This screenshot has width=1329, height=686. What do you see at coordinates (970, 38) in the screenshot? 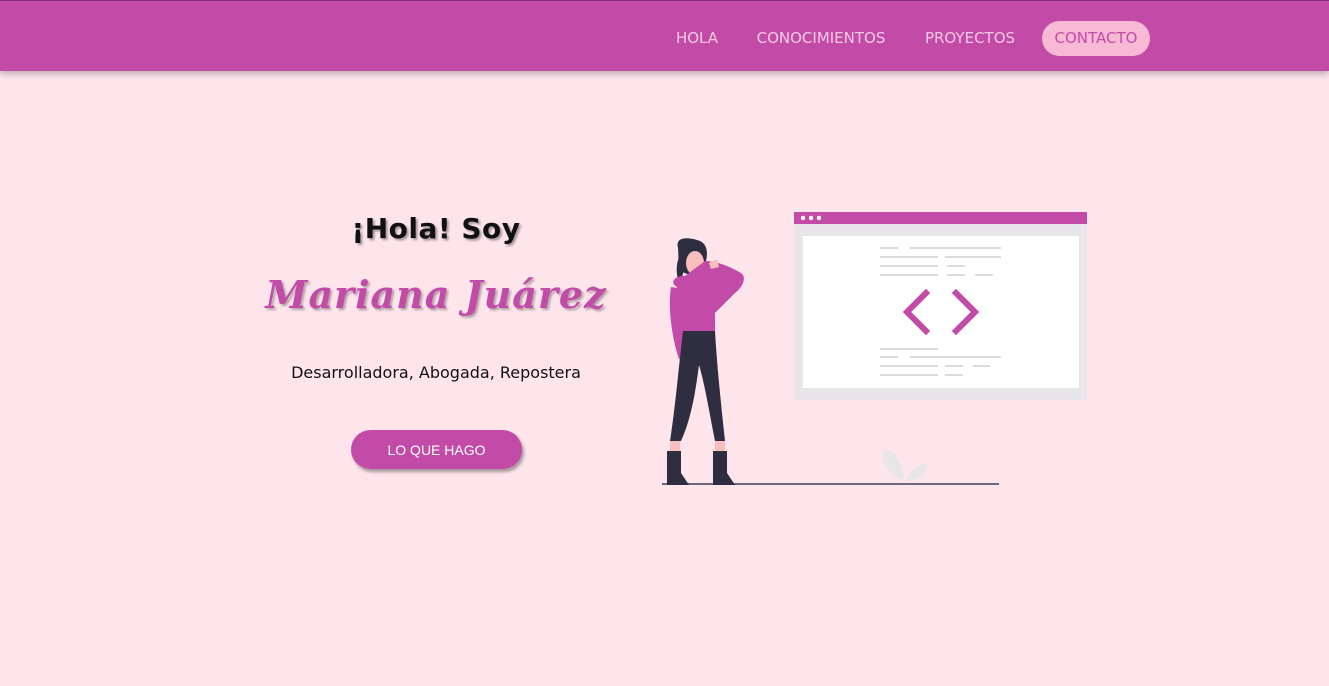
I see `nav-link-proyectos: PROYECTOS` at bounding box center [970, 38].